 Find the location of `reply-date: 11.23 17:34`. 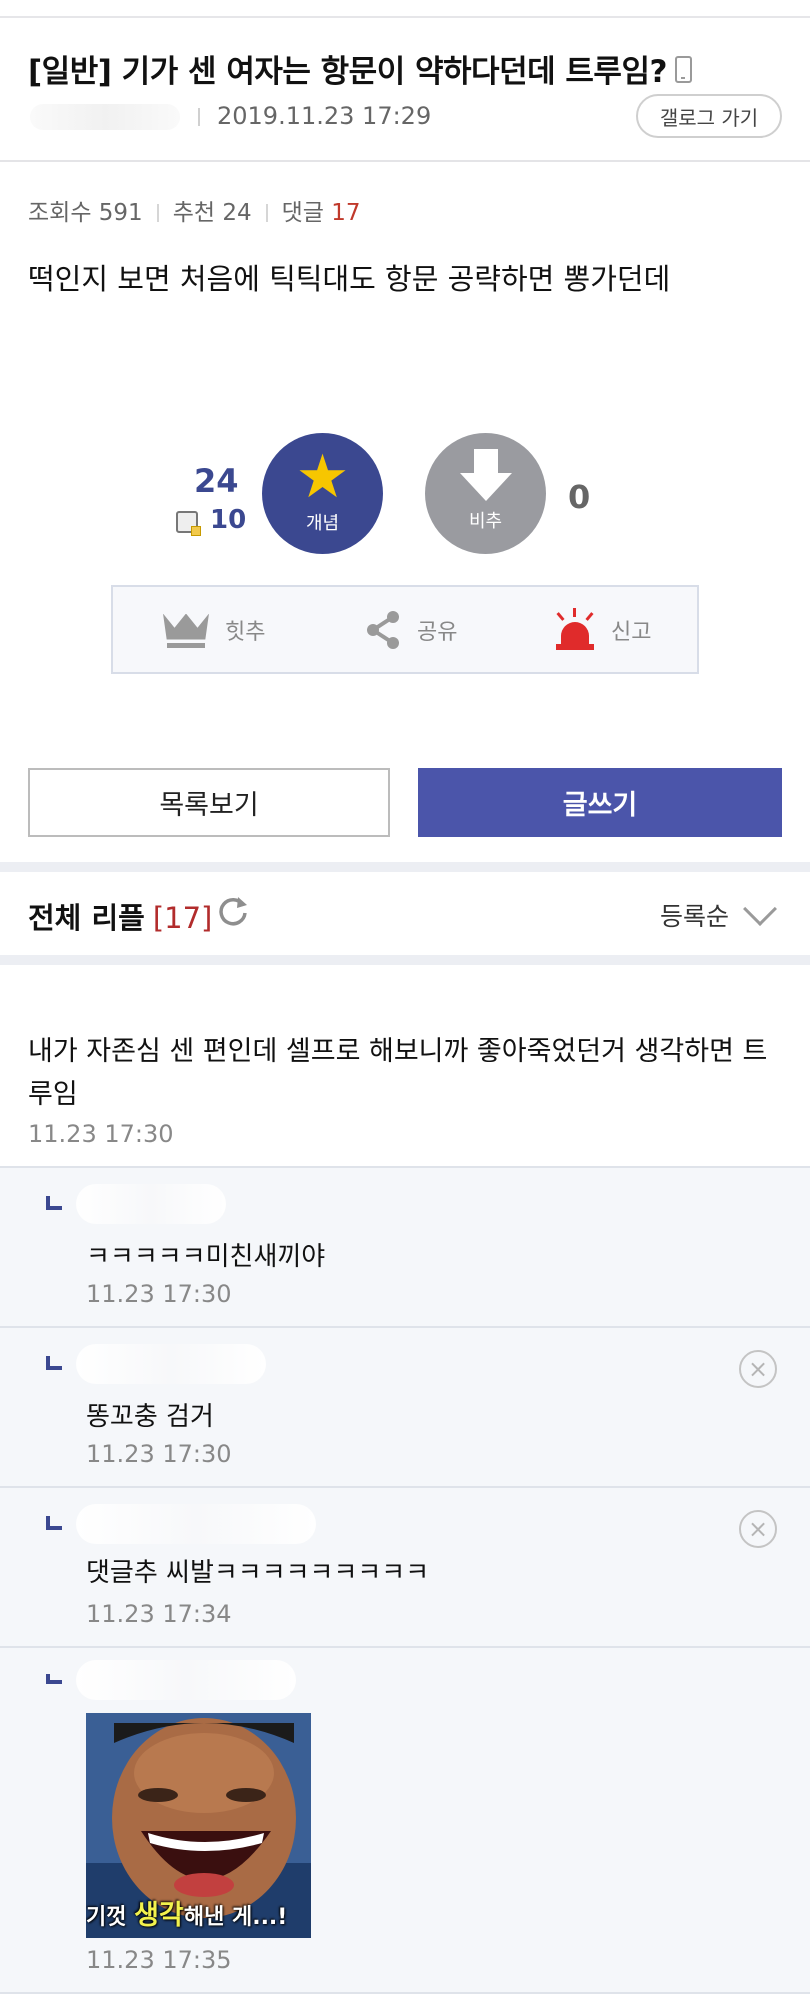

reply-date: 11.23 17:34 is located at coordinates (159, 1614).